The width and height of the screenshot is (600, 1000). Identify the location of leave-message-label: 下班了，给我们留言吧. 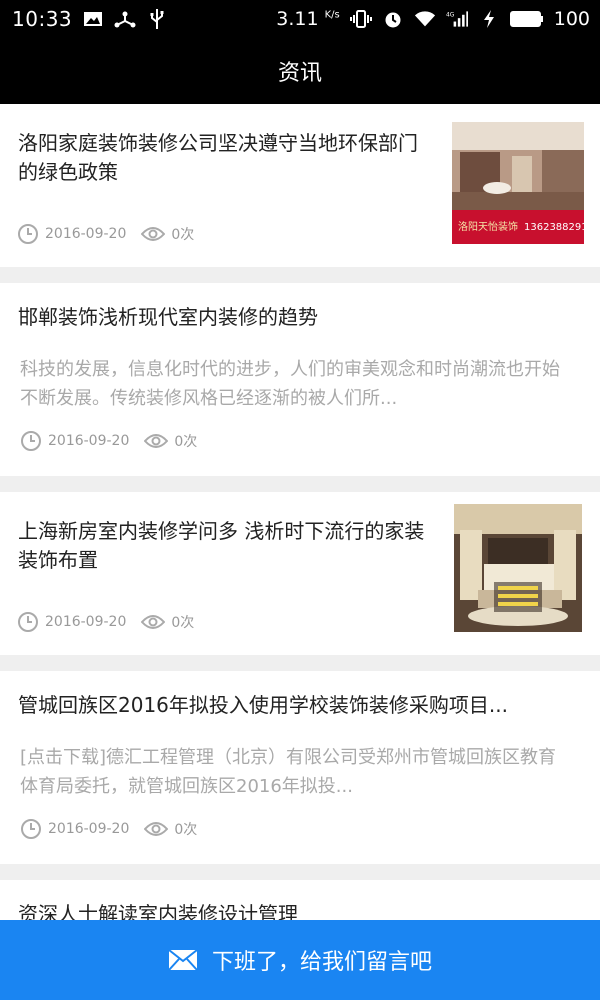
(321, 962).